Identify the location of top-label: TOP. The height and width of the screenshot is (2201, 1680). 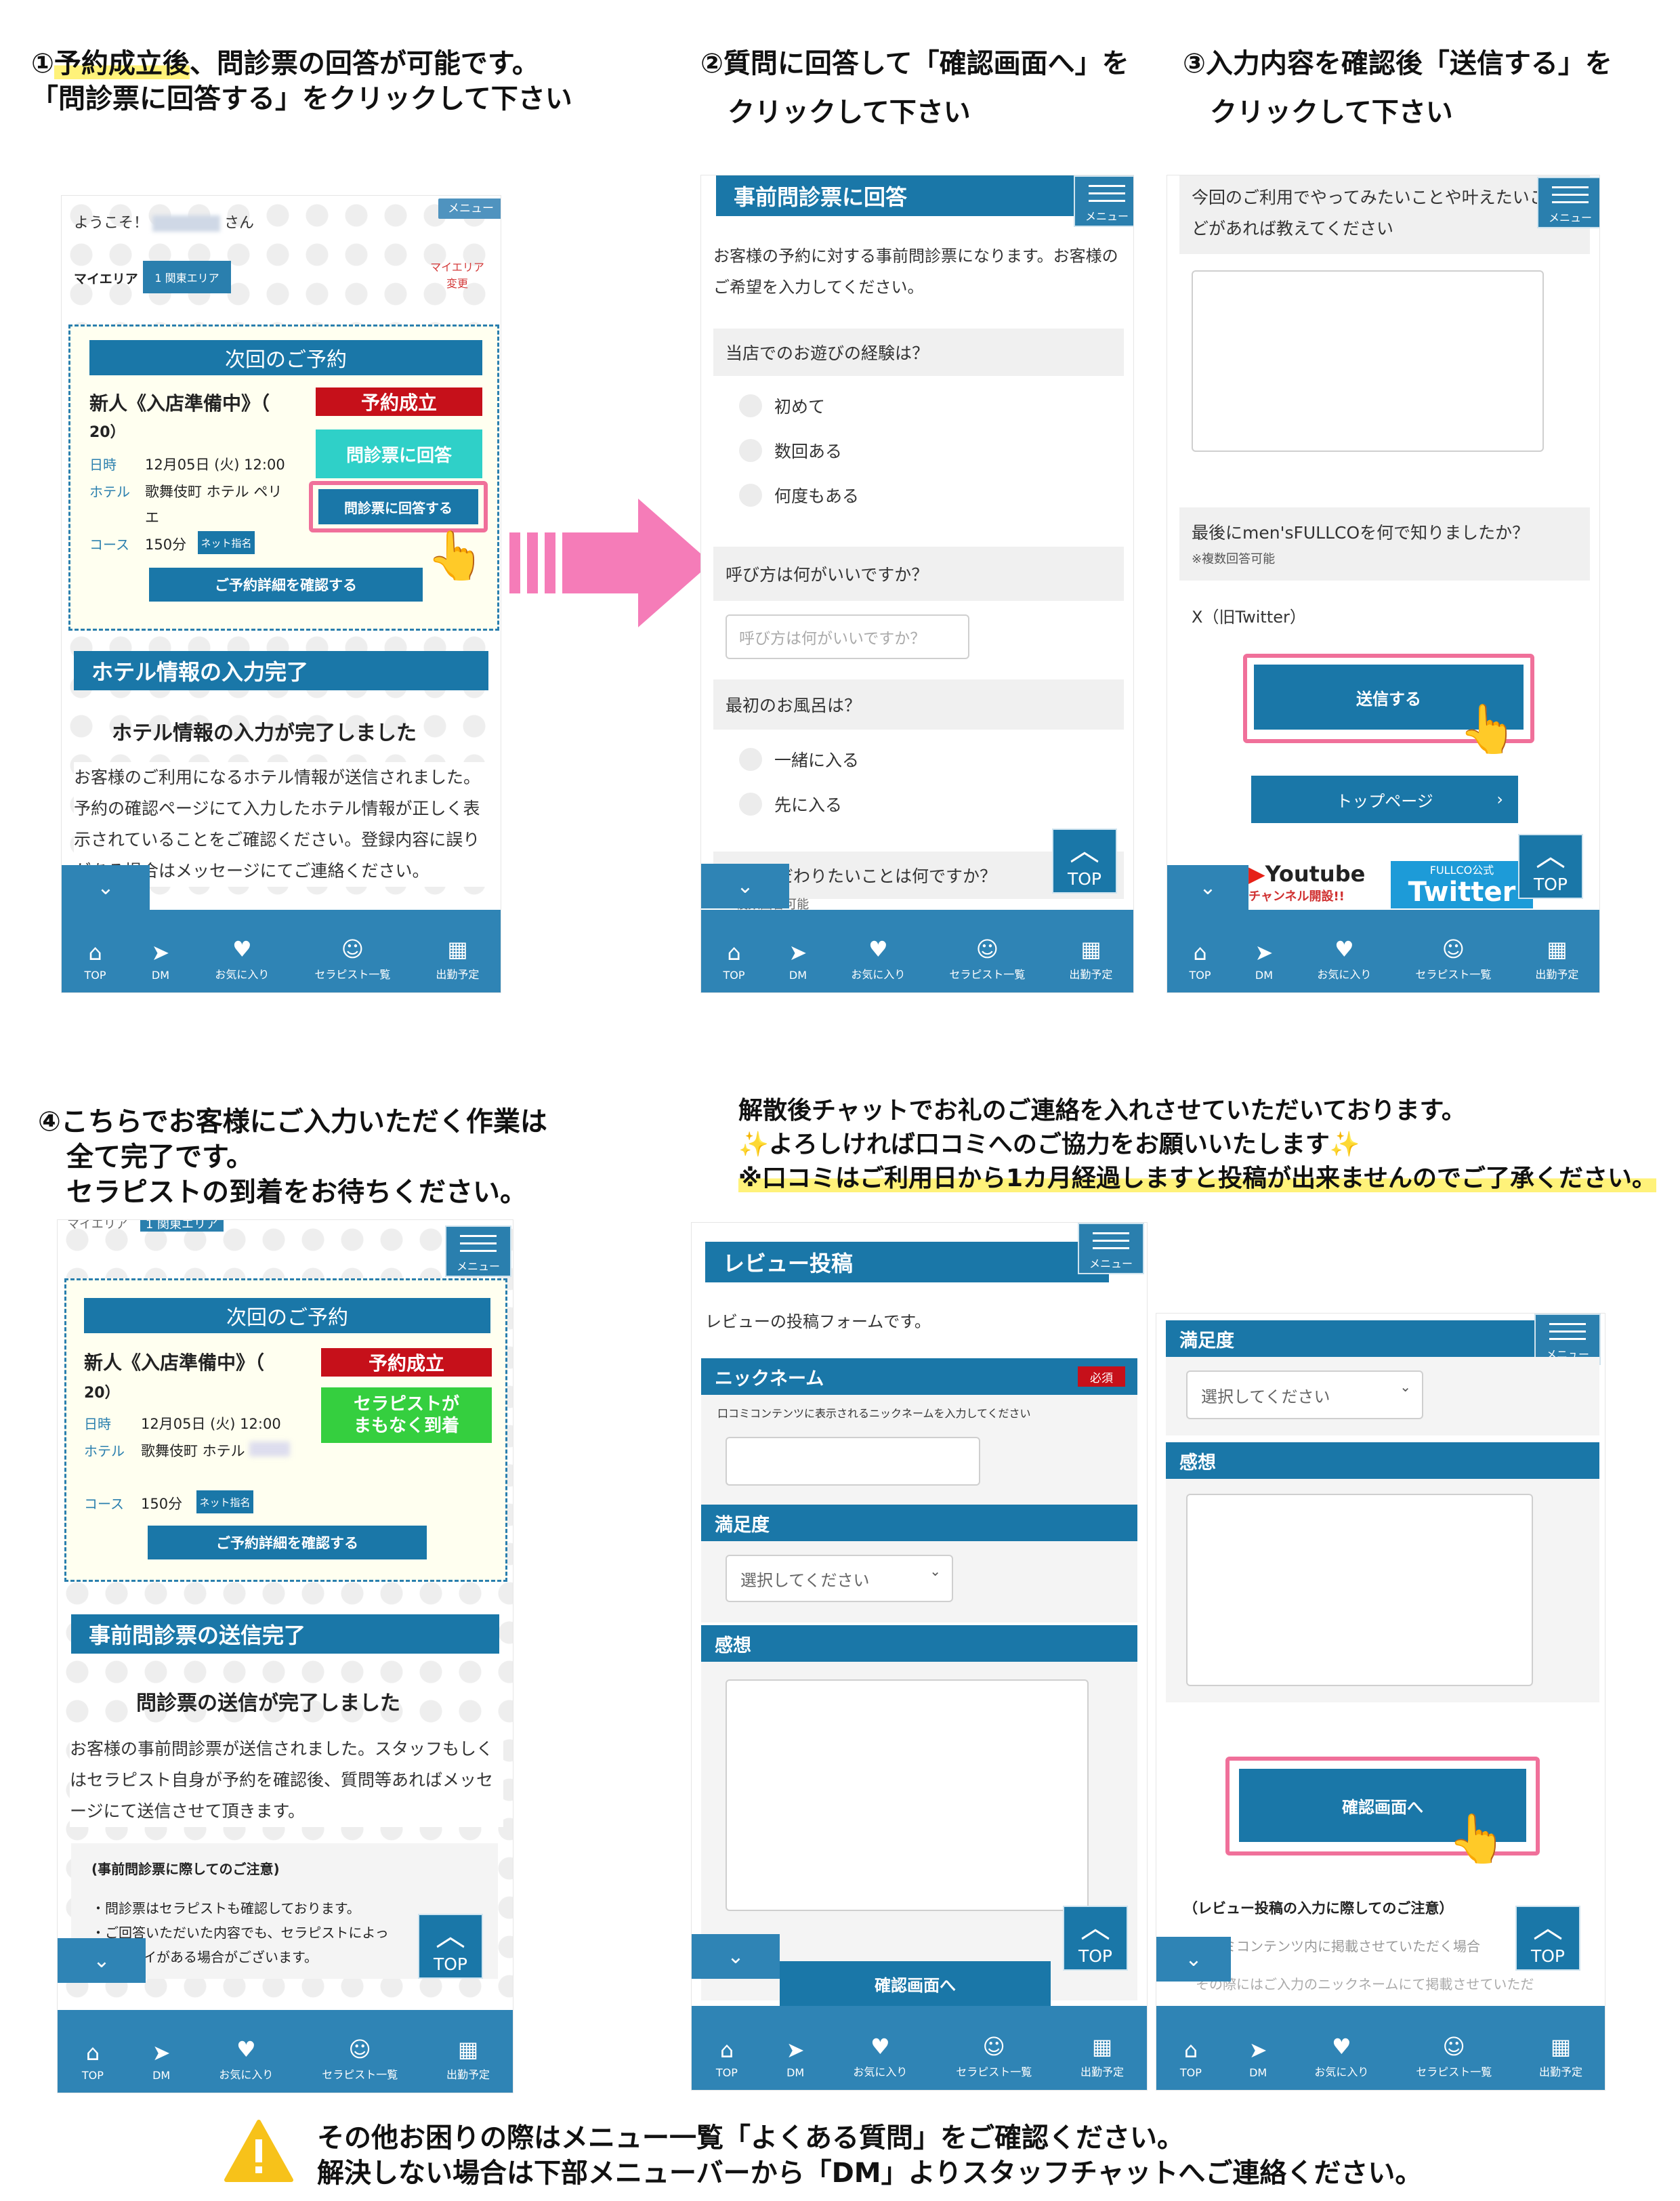
(1084, 879).